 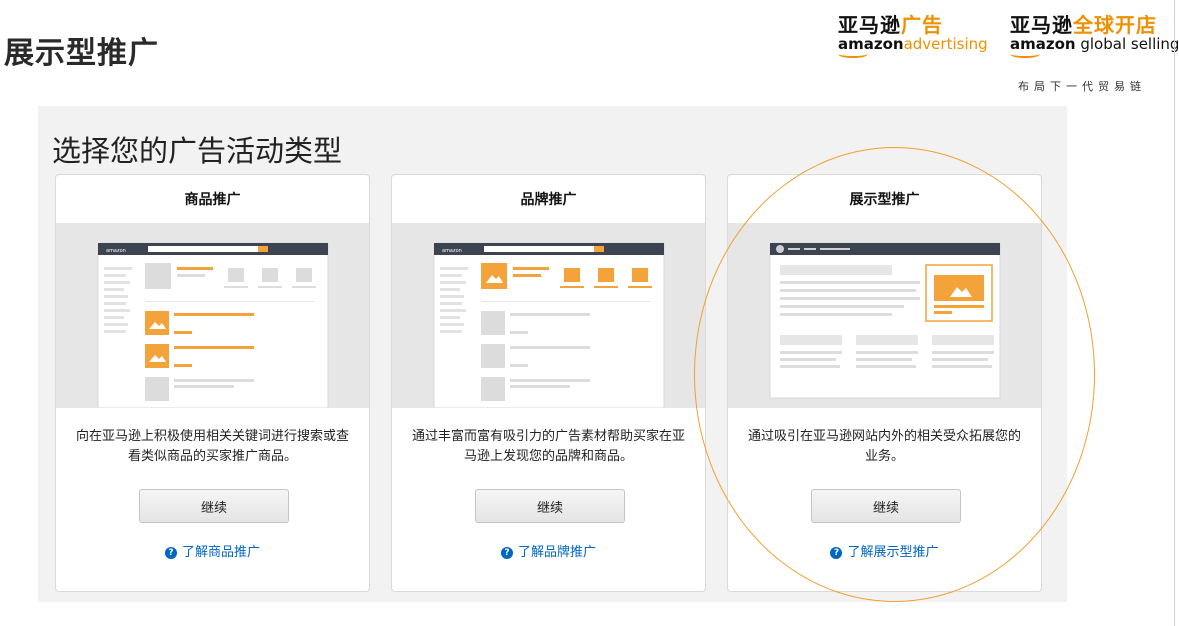 I want to click on learn-more-link-sponsored-brands: ? 了解品牌推广, so click(x=548, y=550).